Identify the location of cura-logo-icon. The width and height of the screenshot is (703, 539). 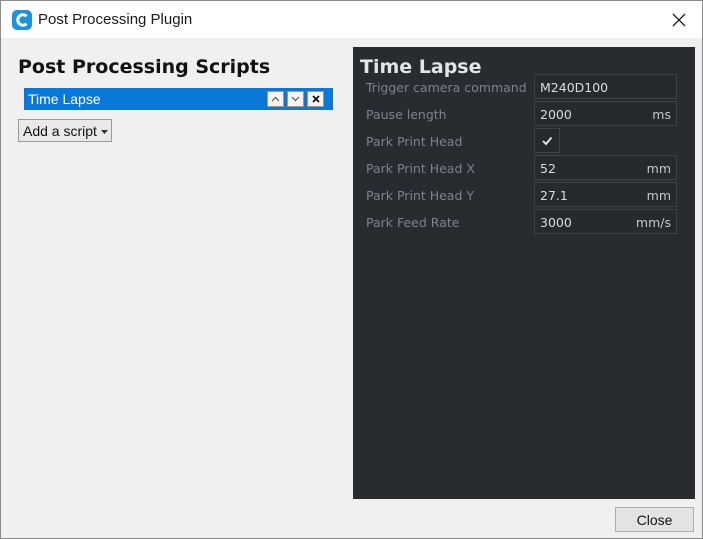
(22, 20).